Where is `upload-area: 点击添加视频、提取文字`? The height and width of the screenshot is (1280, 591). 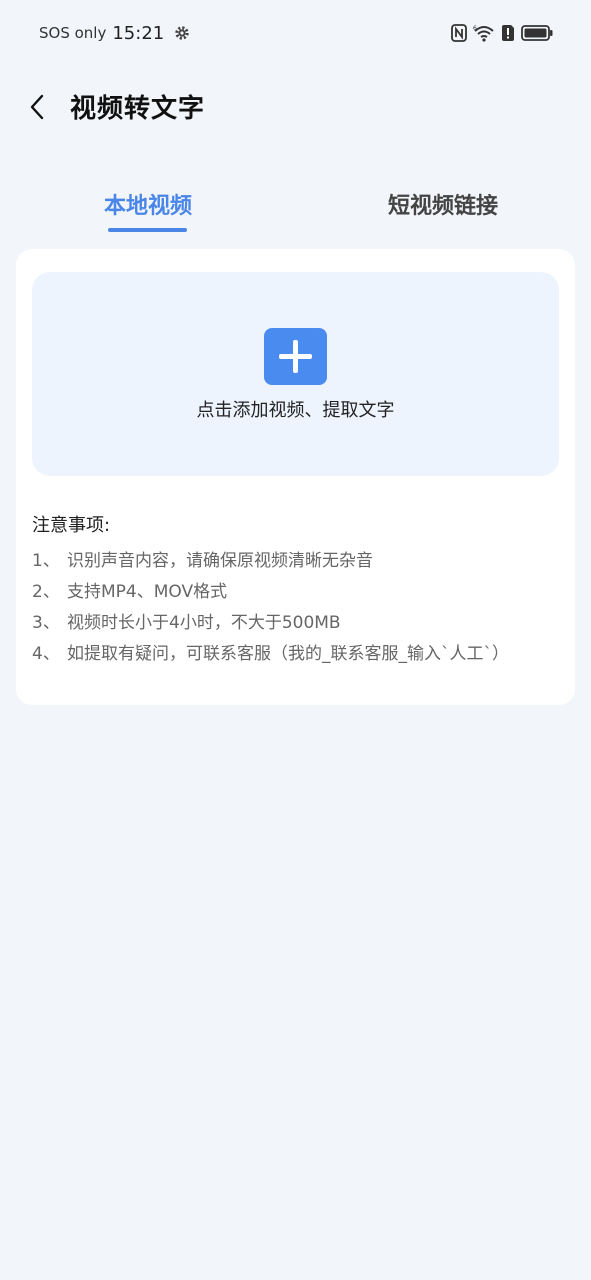
upload-area: 点击添加视频、提取文字 is located at coordinates (295, 374).